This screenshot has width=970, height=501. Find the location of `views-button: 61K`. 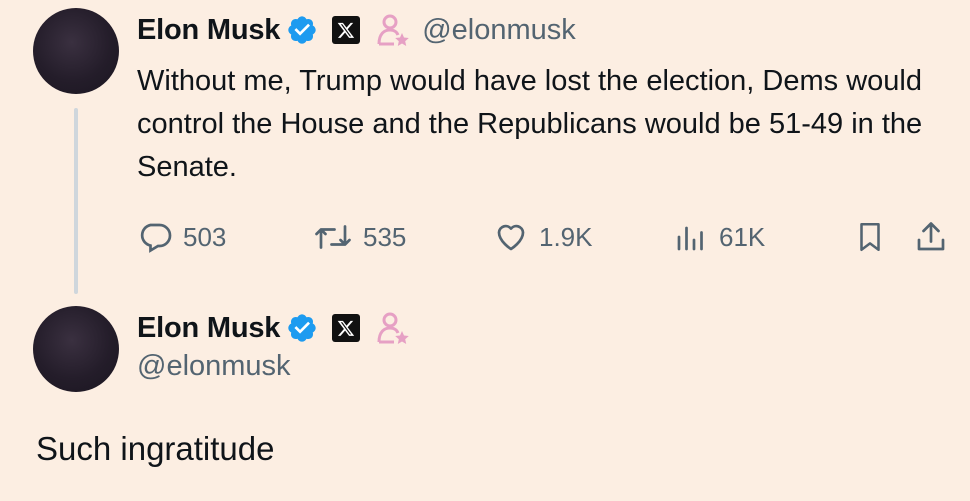

views-button: 61K is located at coordinates (719, 237).